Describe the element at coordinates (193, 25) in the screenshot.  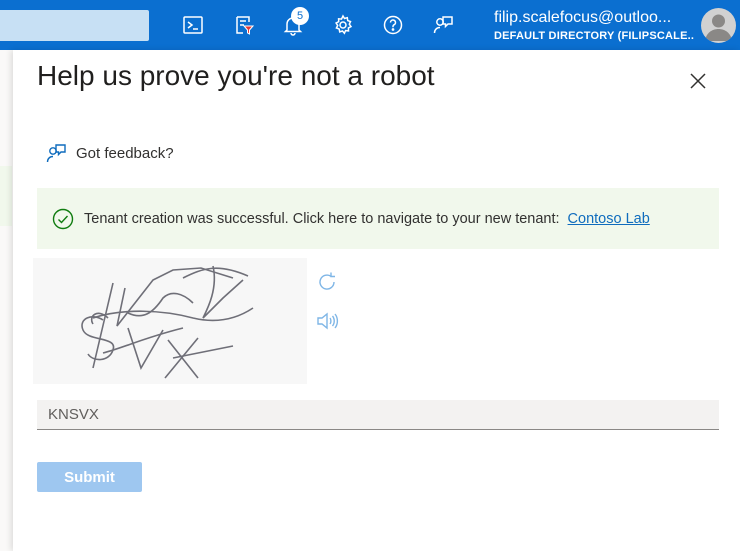
I see `cloud-shell-icon` at that location.